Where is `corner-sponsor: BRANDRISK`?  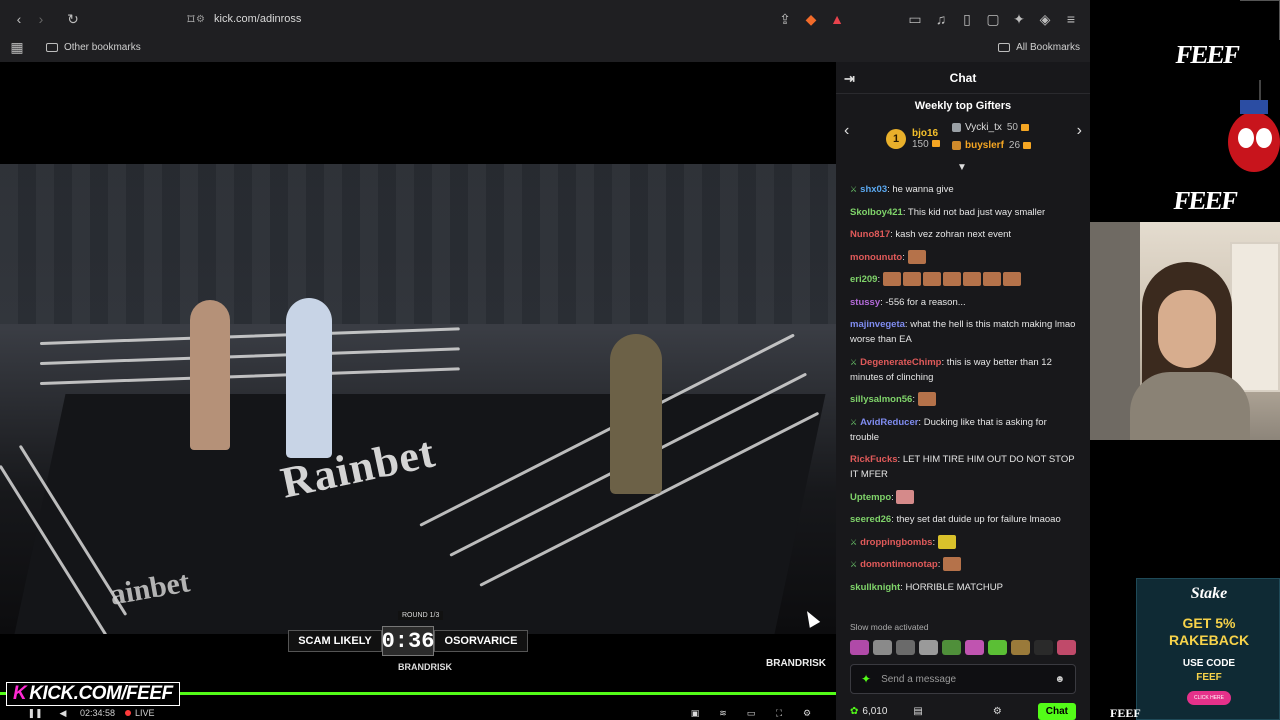 corner-sponsor: BRANDRISK is located at coordinates (796, 663).